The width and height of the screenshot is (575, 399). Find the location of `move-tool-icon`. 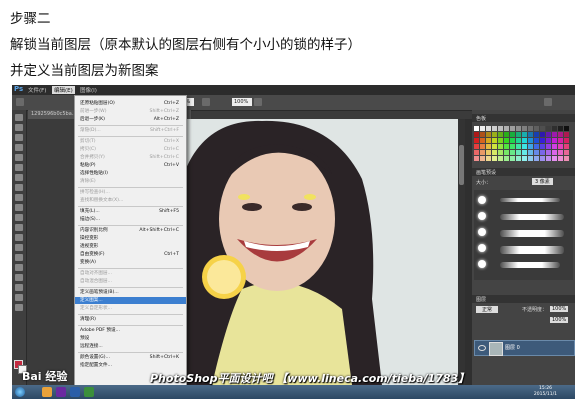

move-tool-icon is located at coordinates (19, 117).